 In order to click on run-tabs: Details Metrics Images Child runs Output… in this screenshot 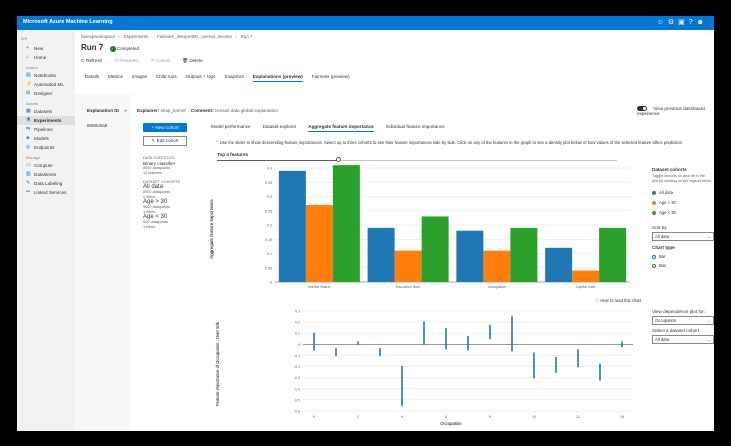, I will do `click(217, 78)`.